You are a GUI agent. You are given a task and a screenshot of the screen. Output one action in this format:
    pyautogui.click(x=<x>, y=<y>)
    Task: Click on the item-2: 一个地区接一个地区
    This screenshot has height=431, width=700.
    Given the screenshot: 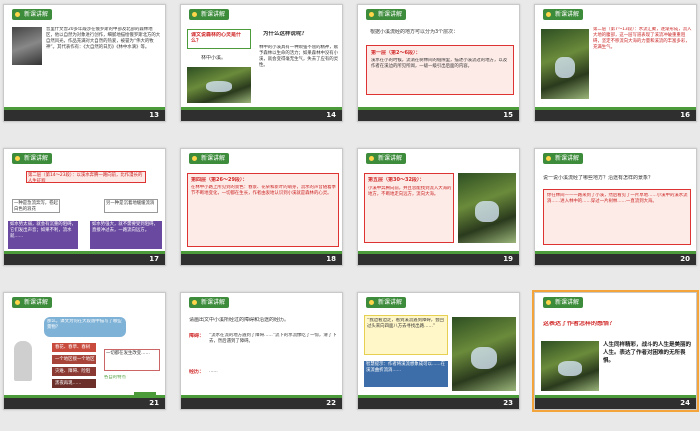 What is the action you would take?
    pyautogui.click(x=74, y=359)
    